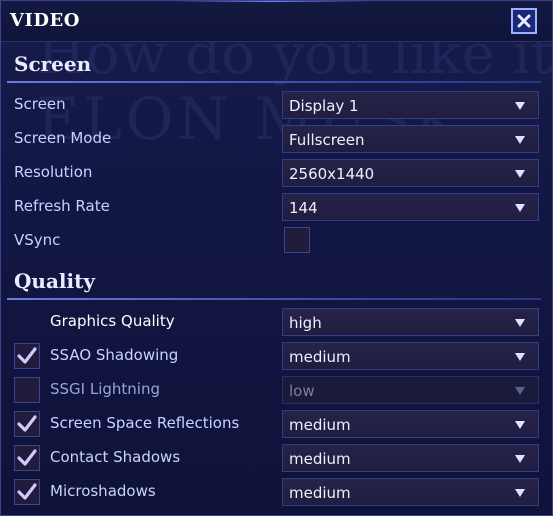 The image size is (553, 516). What do you see at coordinates (305, 323) in the screenshot?
I see `graphics-quality-dropdown-value: high` at bounding box center [305, 323].